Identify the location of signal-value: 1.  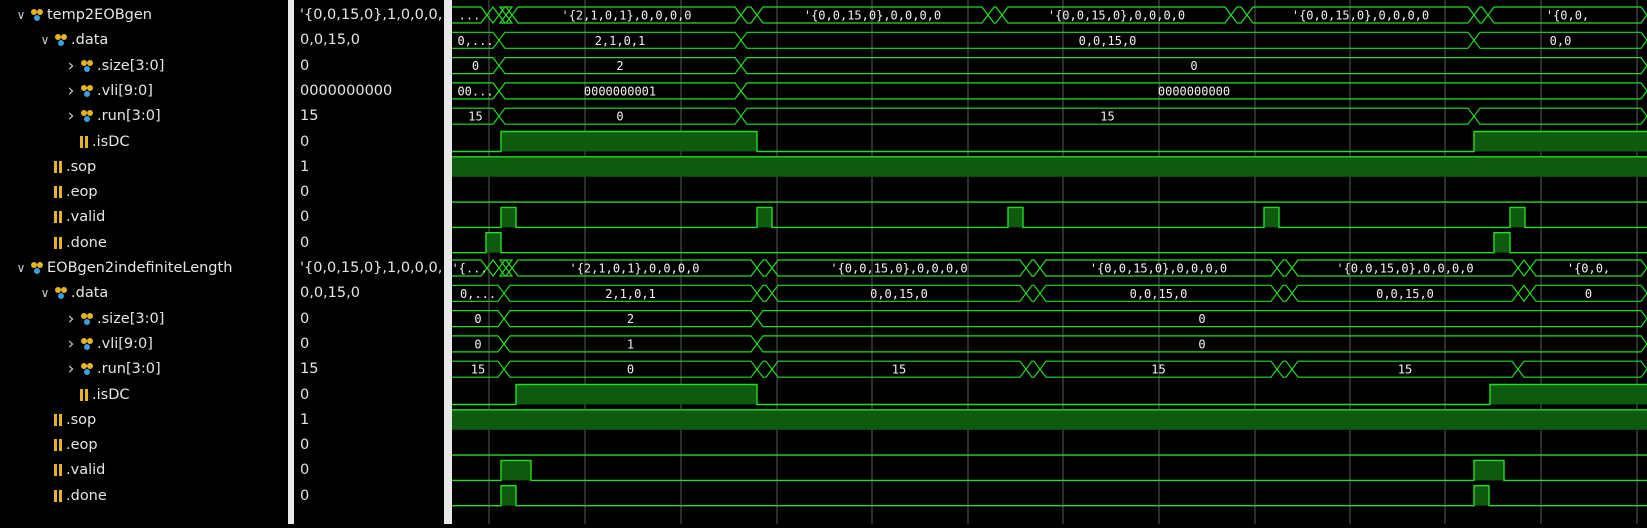
(305, 166).